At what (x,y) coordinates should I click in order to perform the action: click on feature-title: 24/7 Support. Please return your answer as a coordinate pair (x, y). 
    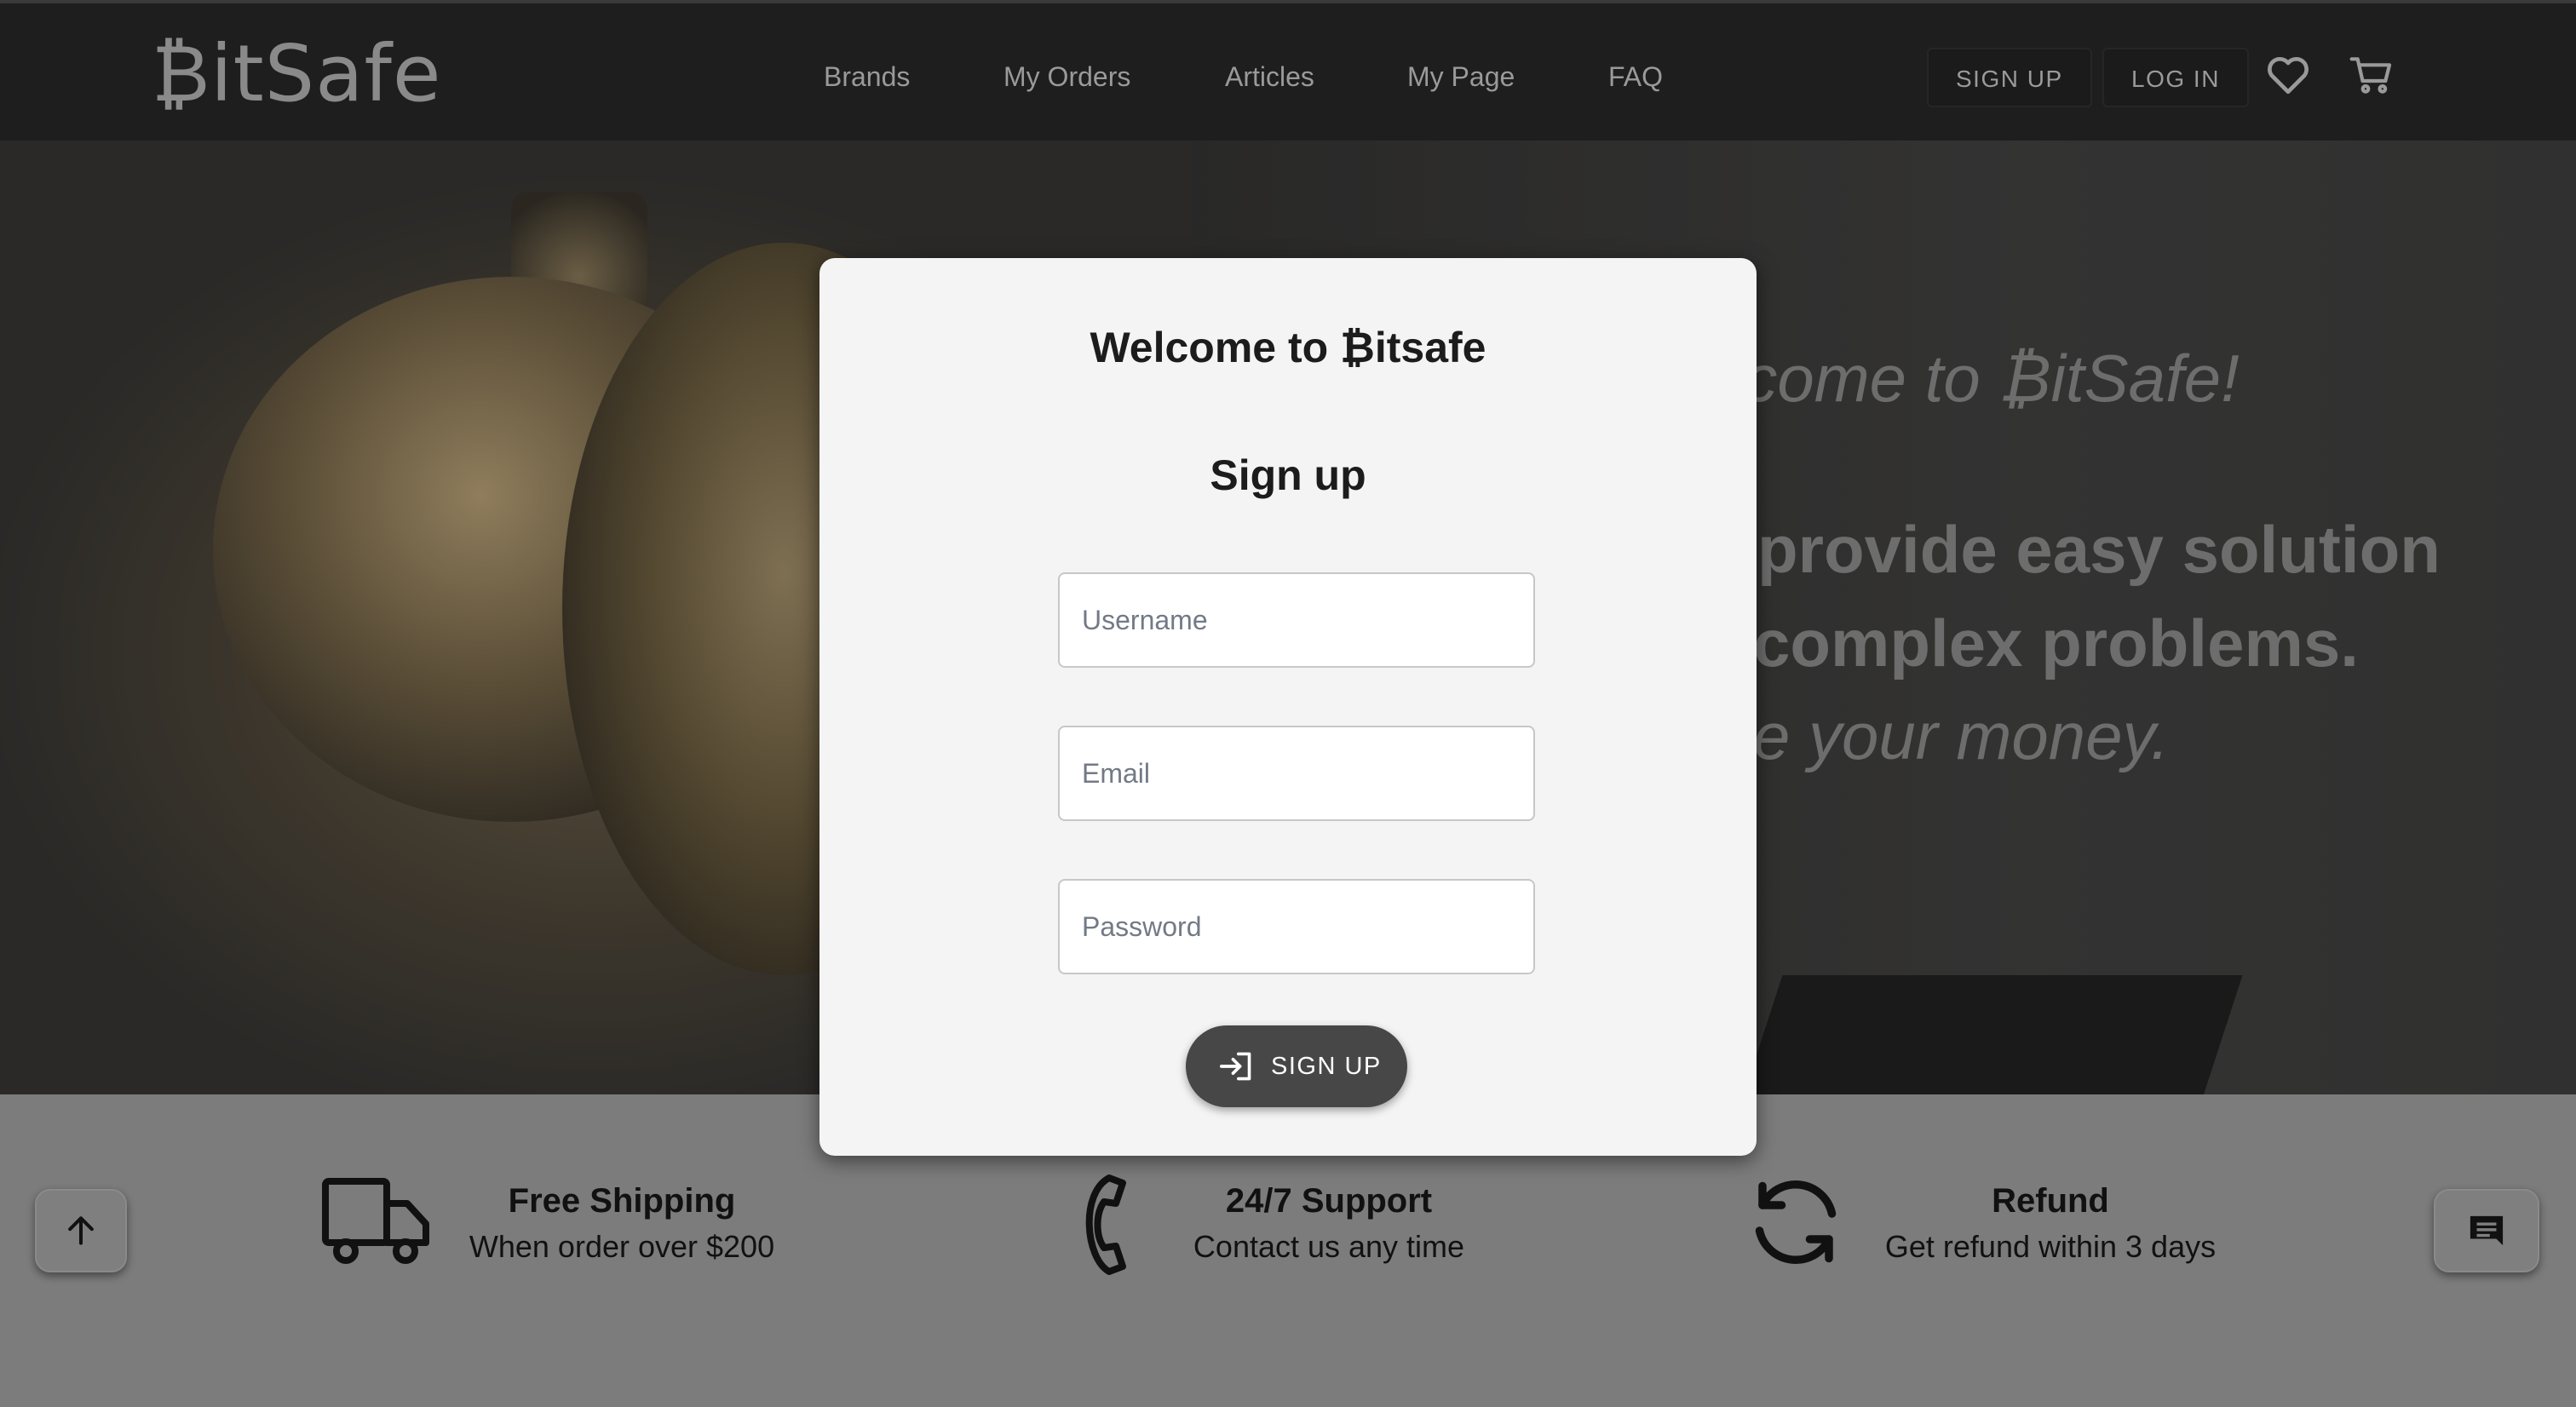
    Looking at the image, I should click on (1329, 1201).